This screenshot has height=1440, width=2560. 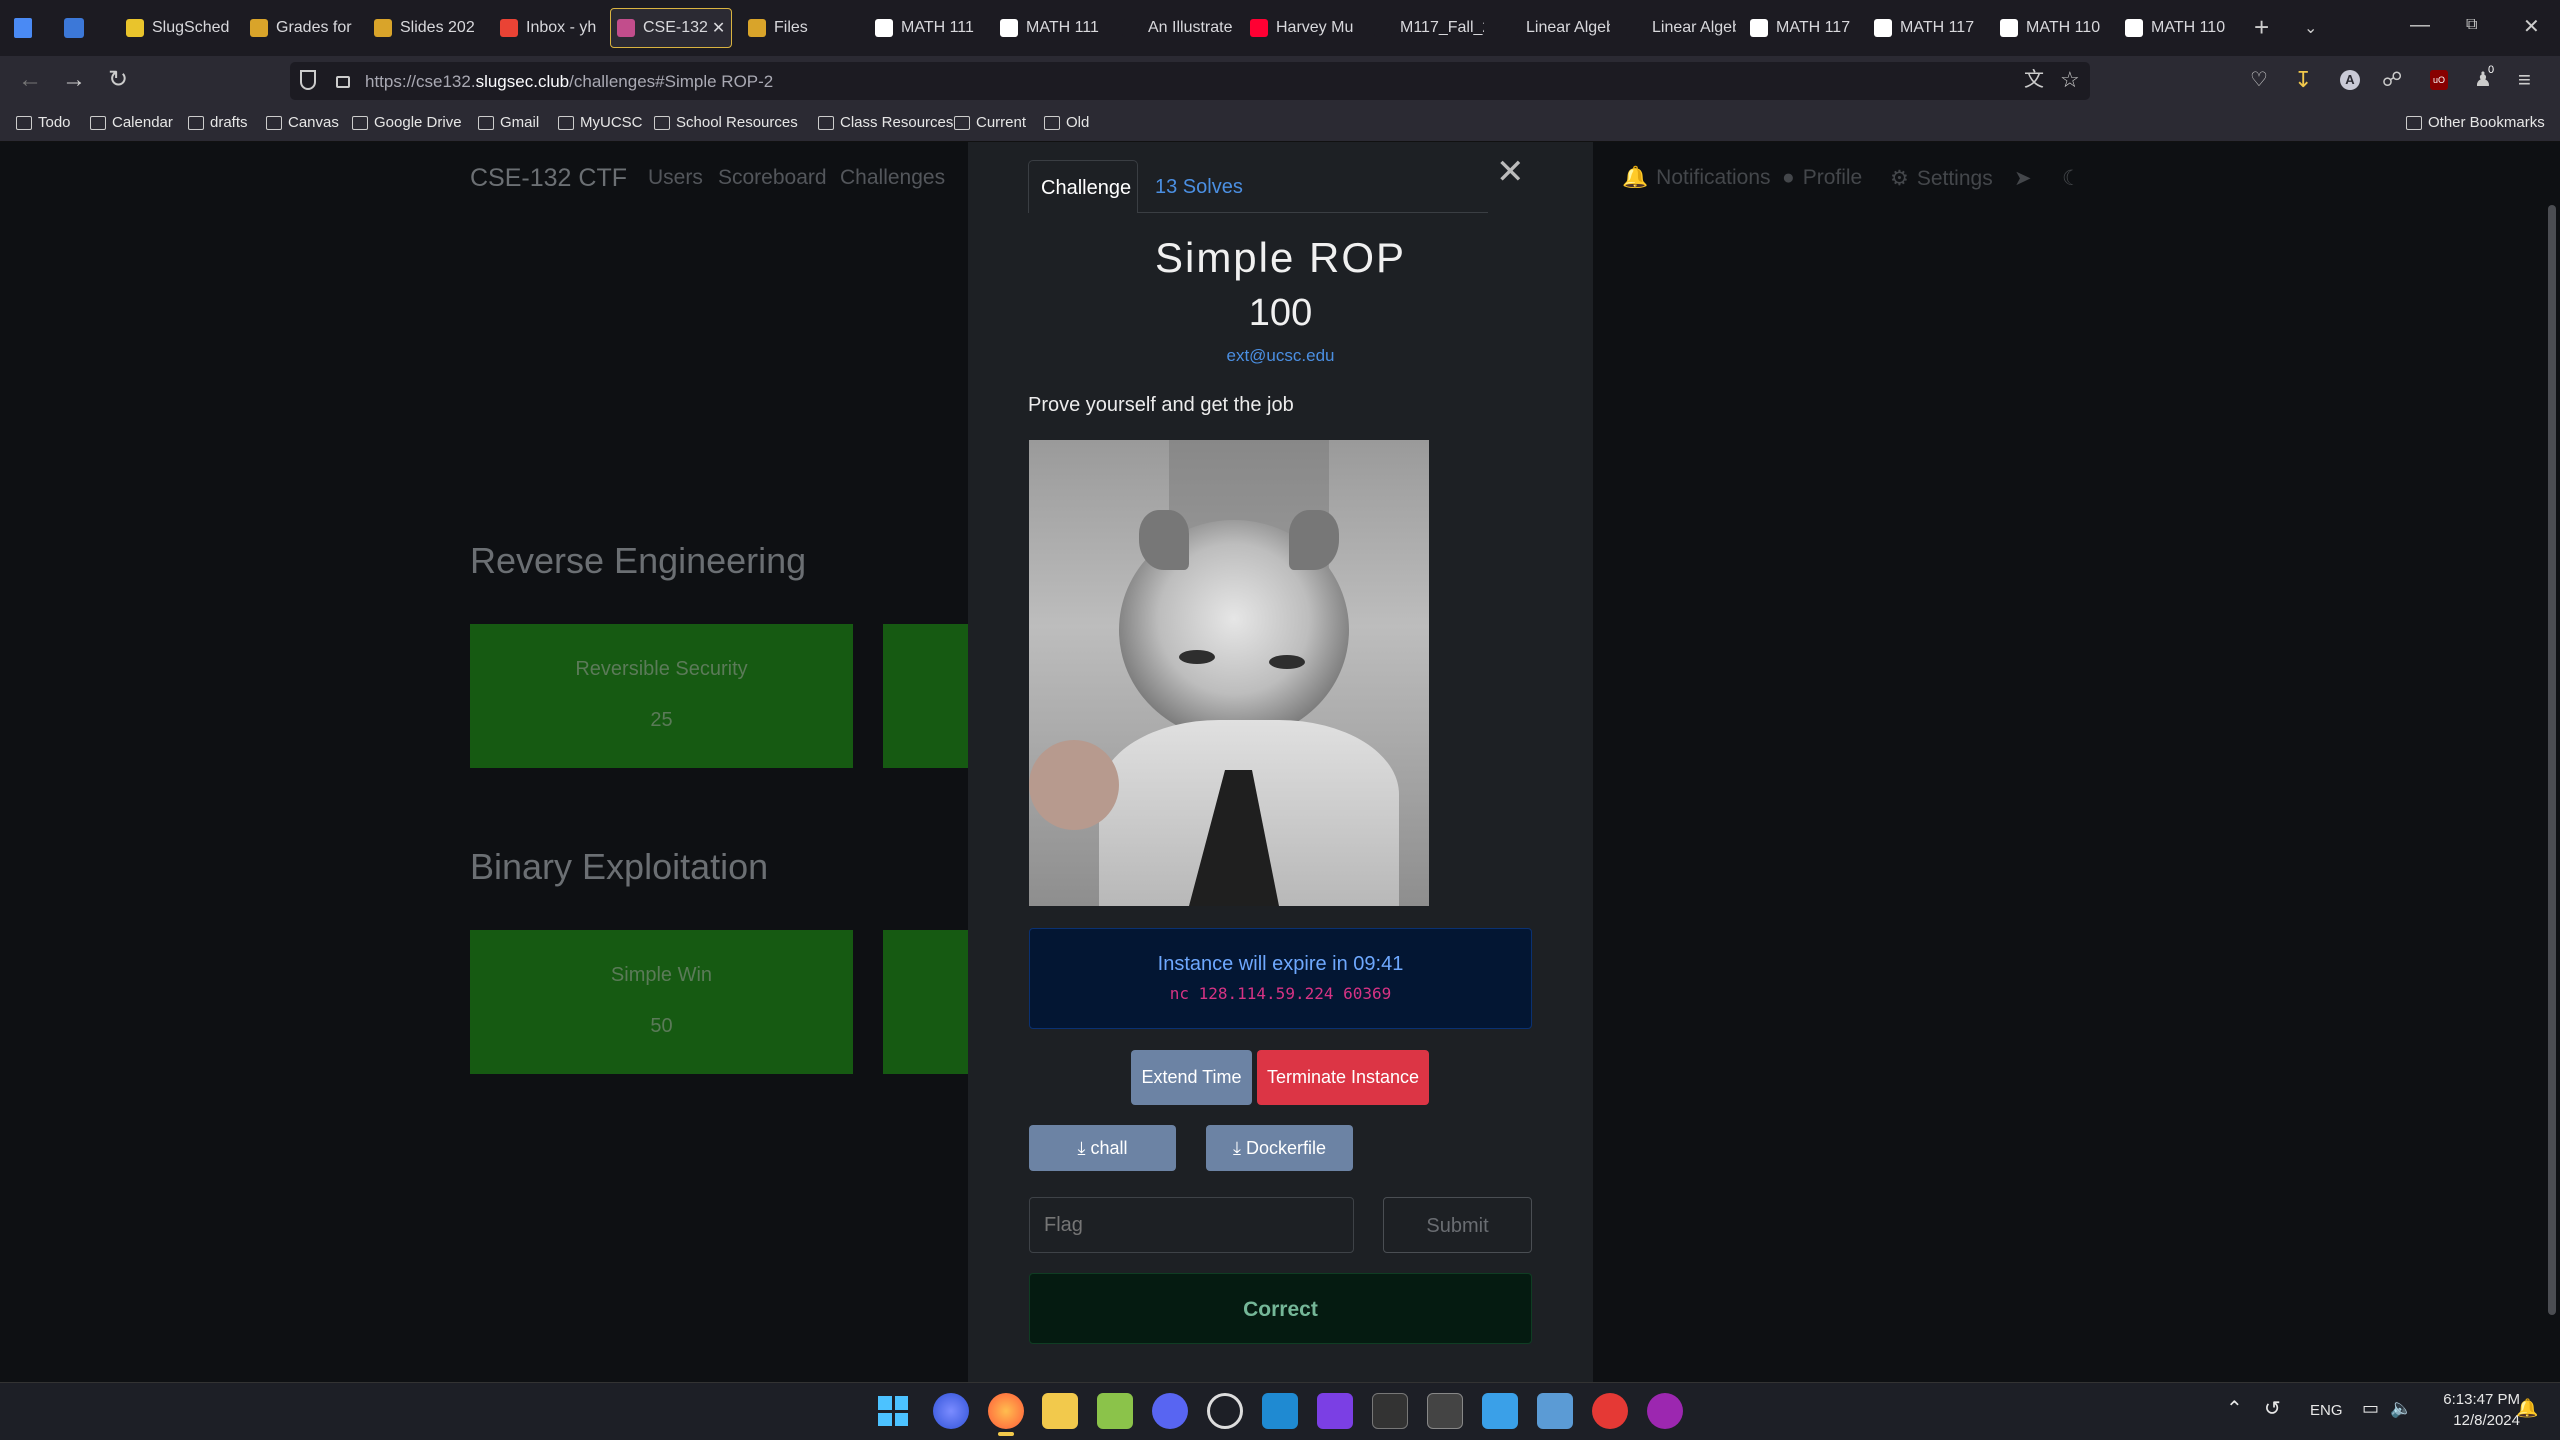 I want to click on notifications-bell-icon: 🔔, so click(x=2527, y=1408).